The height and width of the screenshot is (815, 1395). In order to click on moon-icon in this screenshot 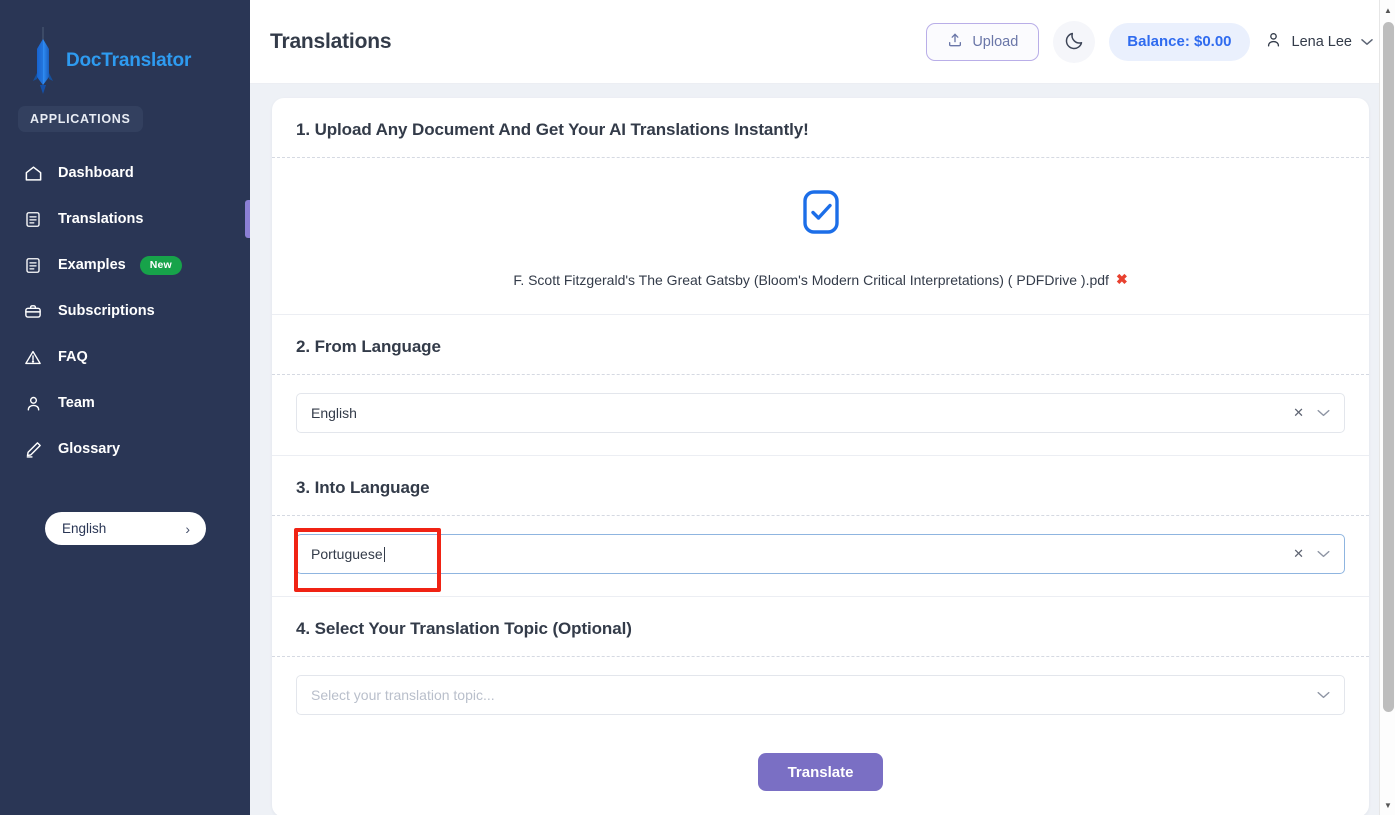, I will do `click(1074, 42)`.